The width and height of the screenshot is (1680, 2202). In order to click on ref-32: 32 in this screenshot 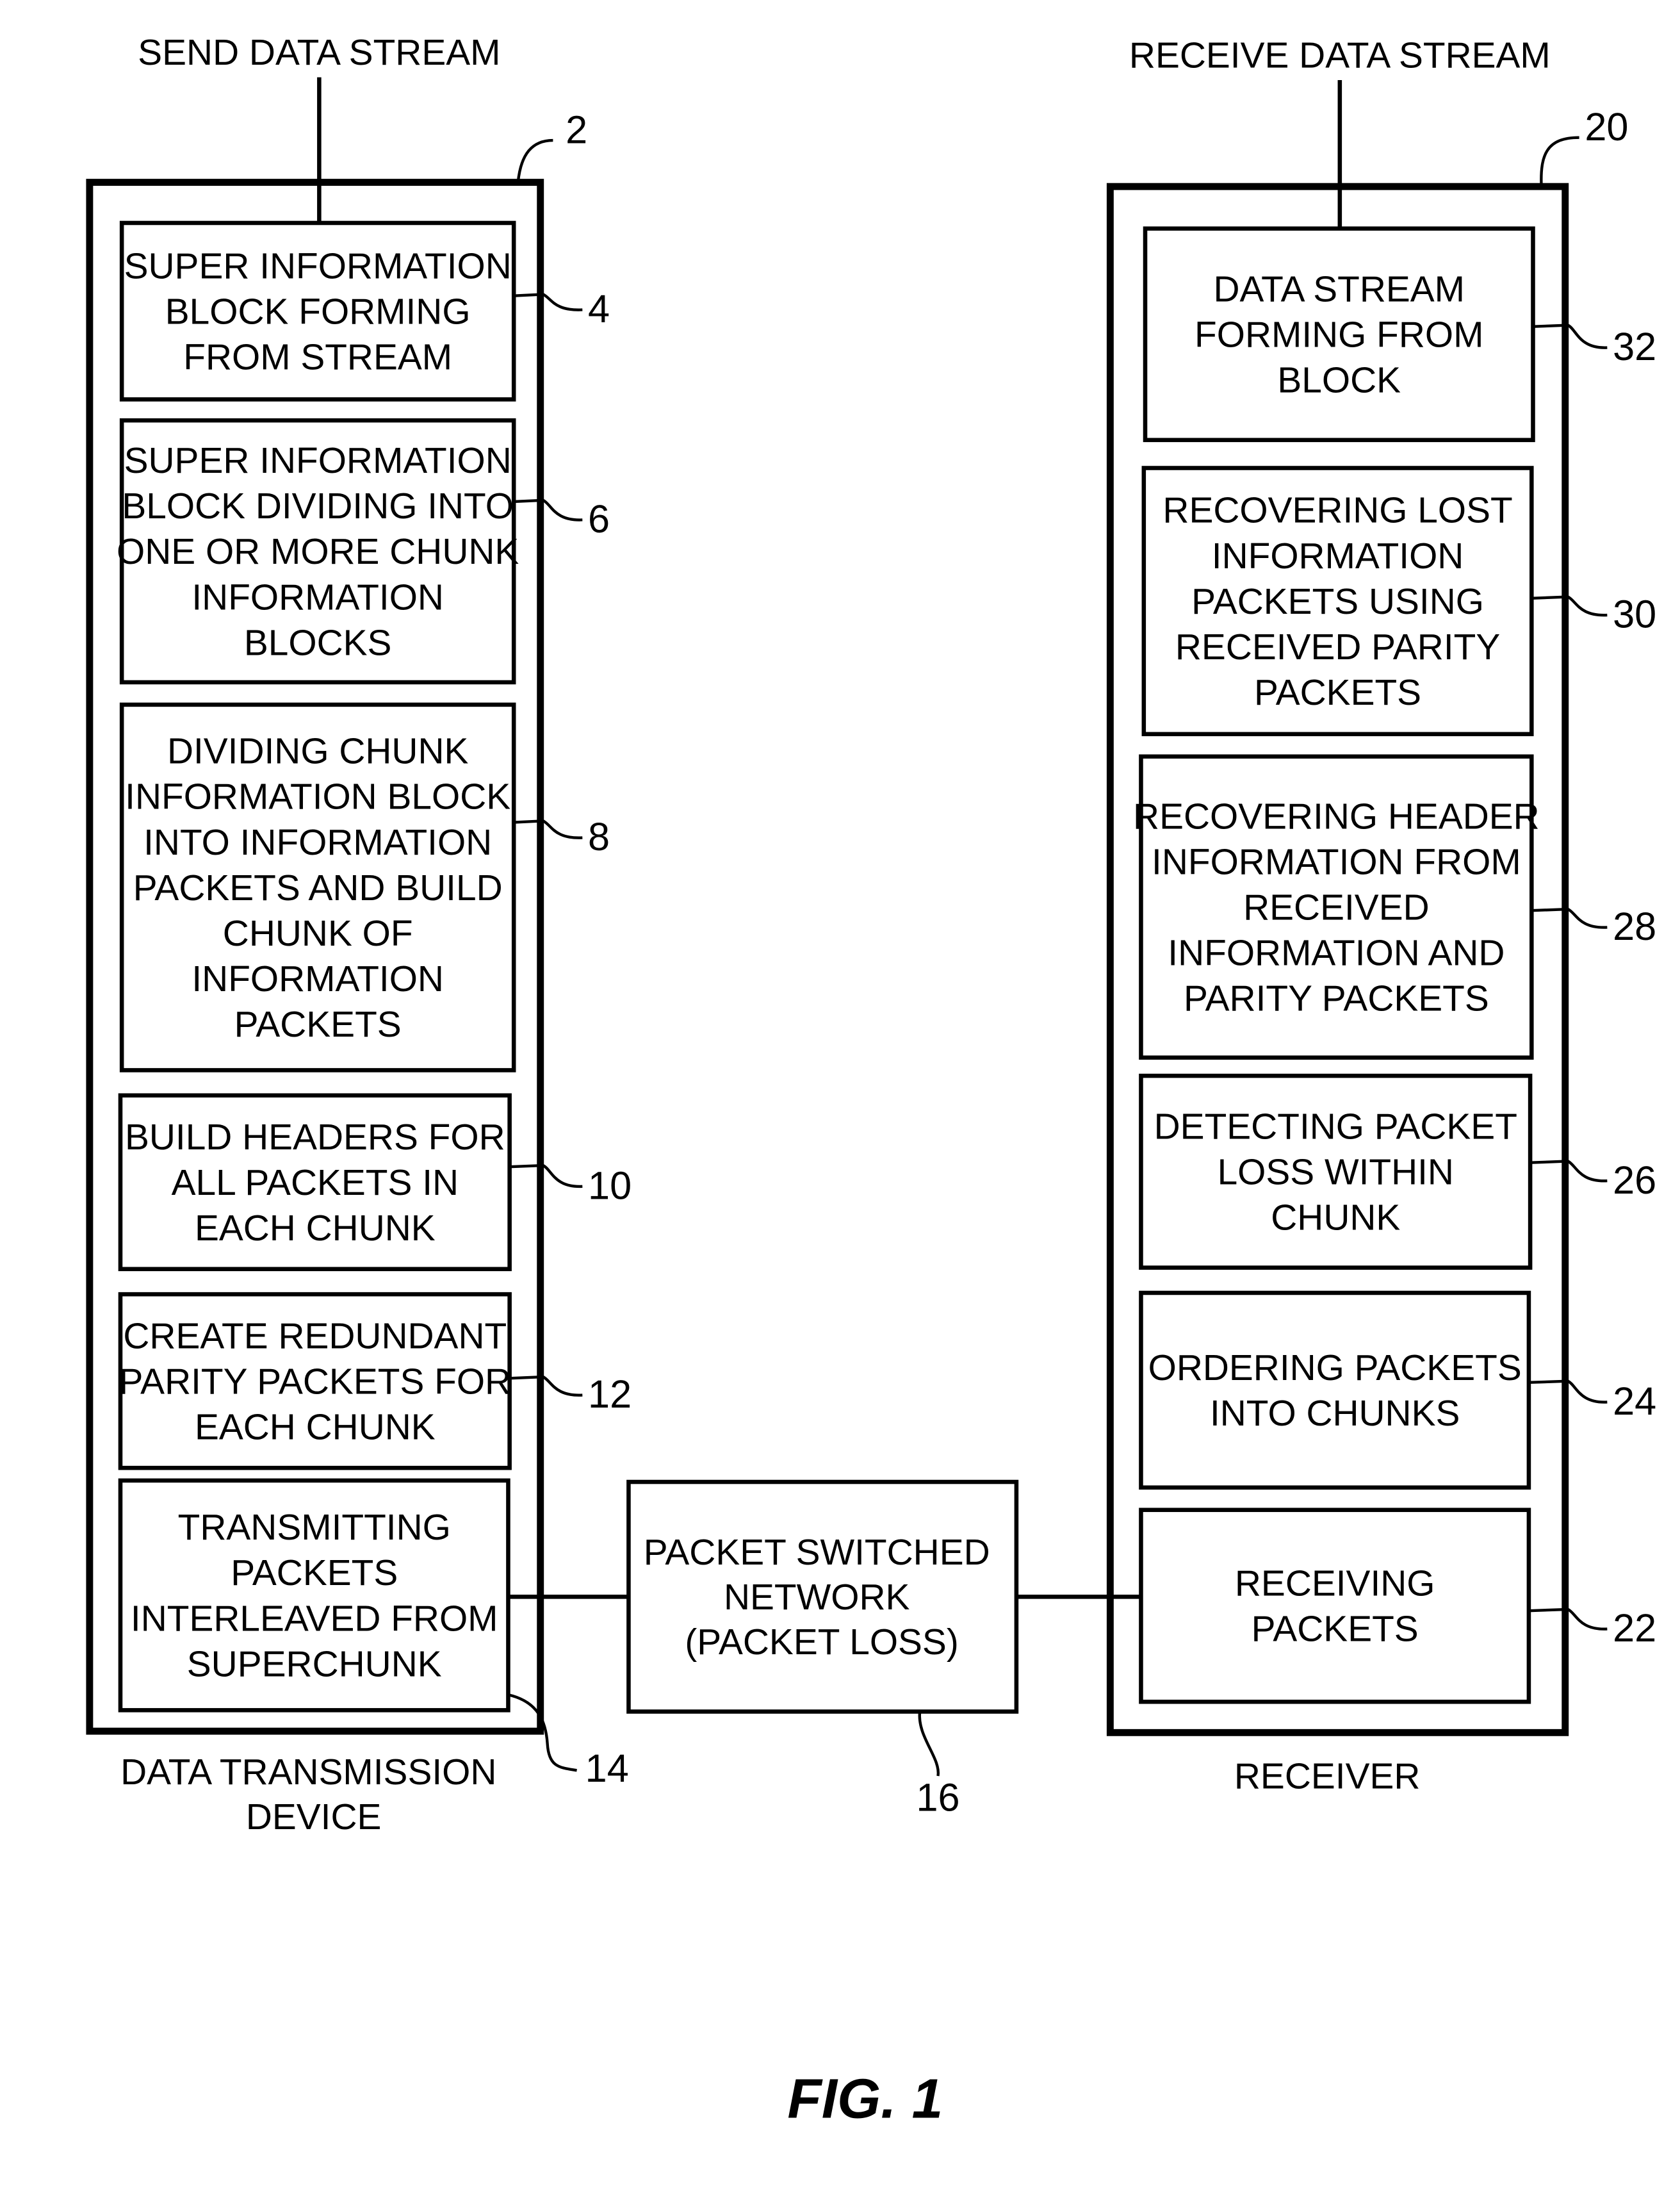, I will do `click(1635, 346)`.